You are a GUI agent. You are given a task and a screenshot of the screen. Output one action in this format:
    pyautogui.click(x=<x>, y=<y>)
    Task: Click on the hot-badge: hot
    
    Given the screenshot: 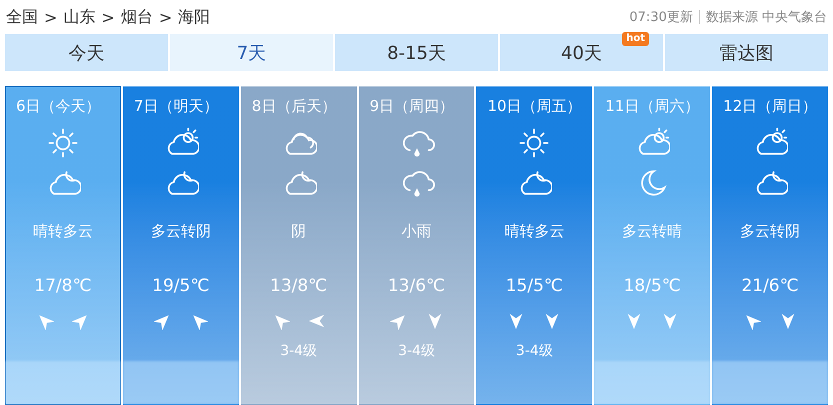 What is the action you would take?
    pyautogui.click(x=635, y=39)
    